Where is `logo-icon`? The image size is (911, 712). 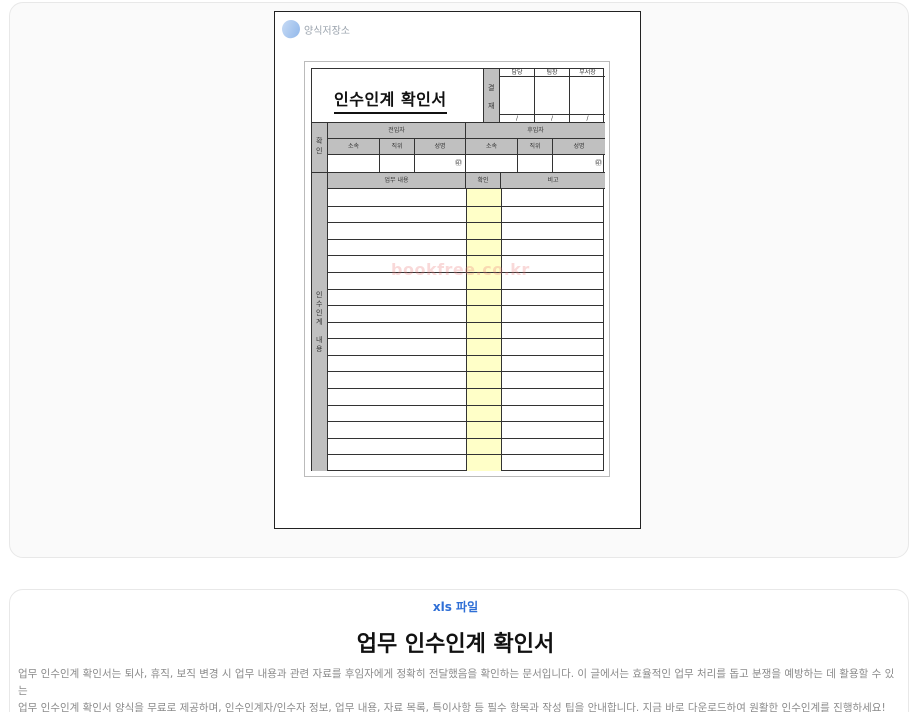 logo-icon is located at coordinates (291, 29).